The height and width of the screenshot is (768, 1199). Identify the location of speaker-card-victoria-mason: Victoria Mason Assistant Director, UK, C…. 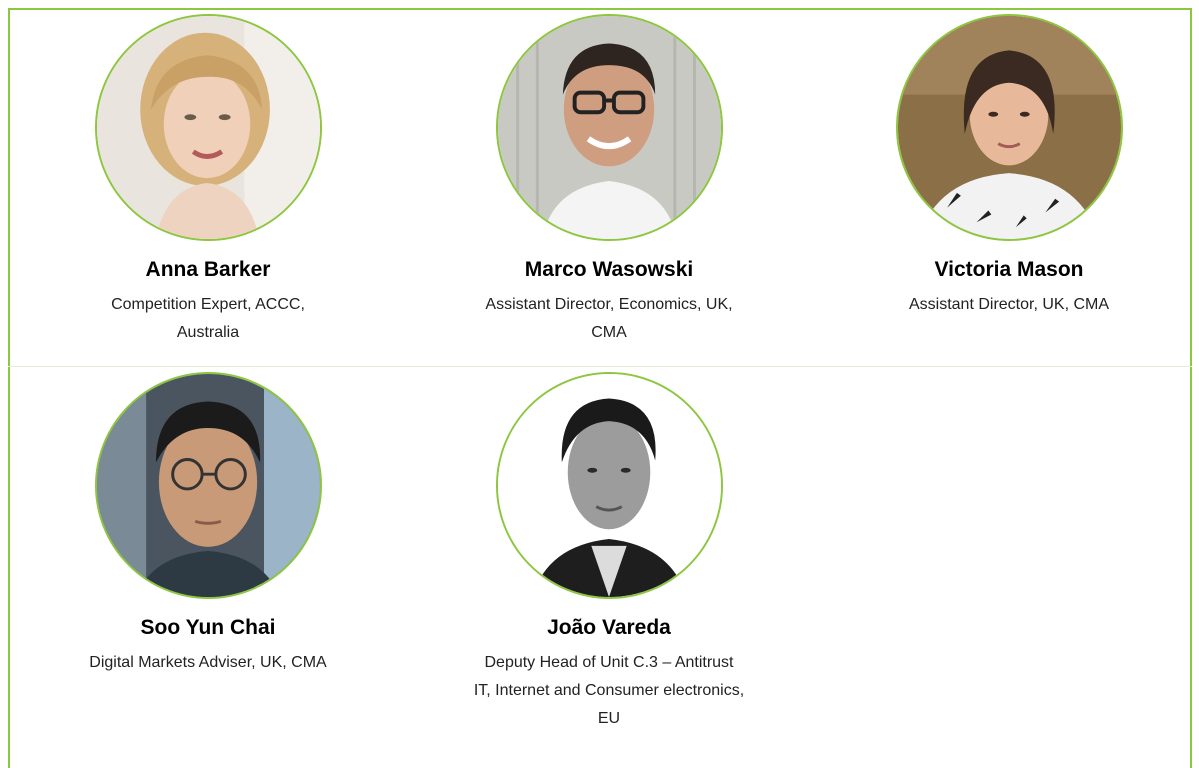
(1004, 166).